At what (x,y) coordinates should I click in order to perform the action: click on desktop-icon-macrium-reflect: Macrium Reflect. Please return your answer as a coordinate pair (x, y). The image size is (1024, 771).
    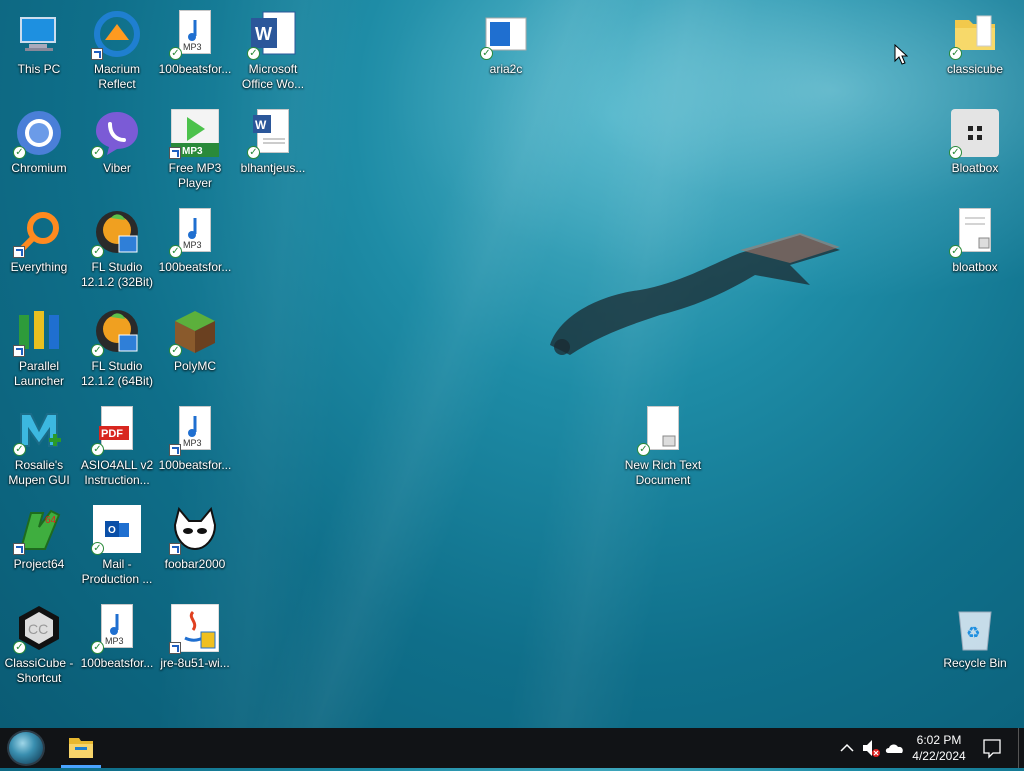
    Looking at the image, I should click on (117, 52).